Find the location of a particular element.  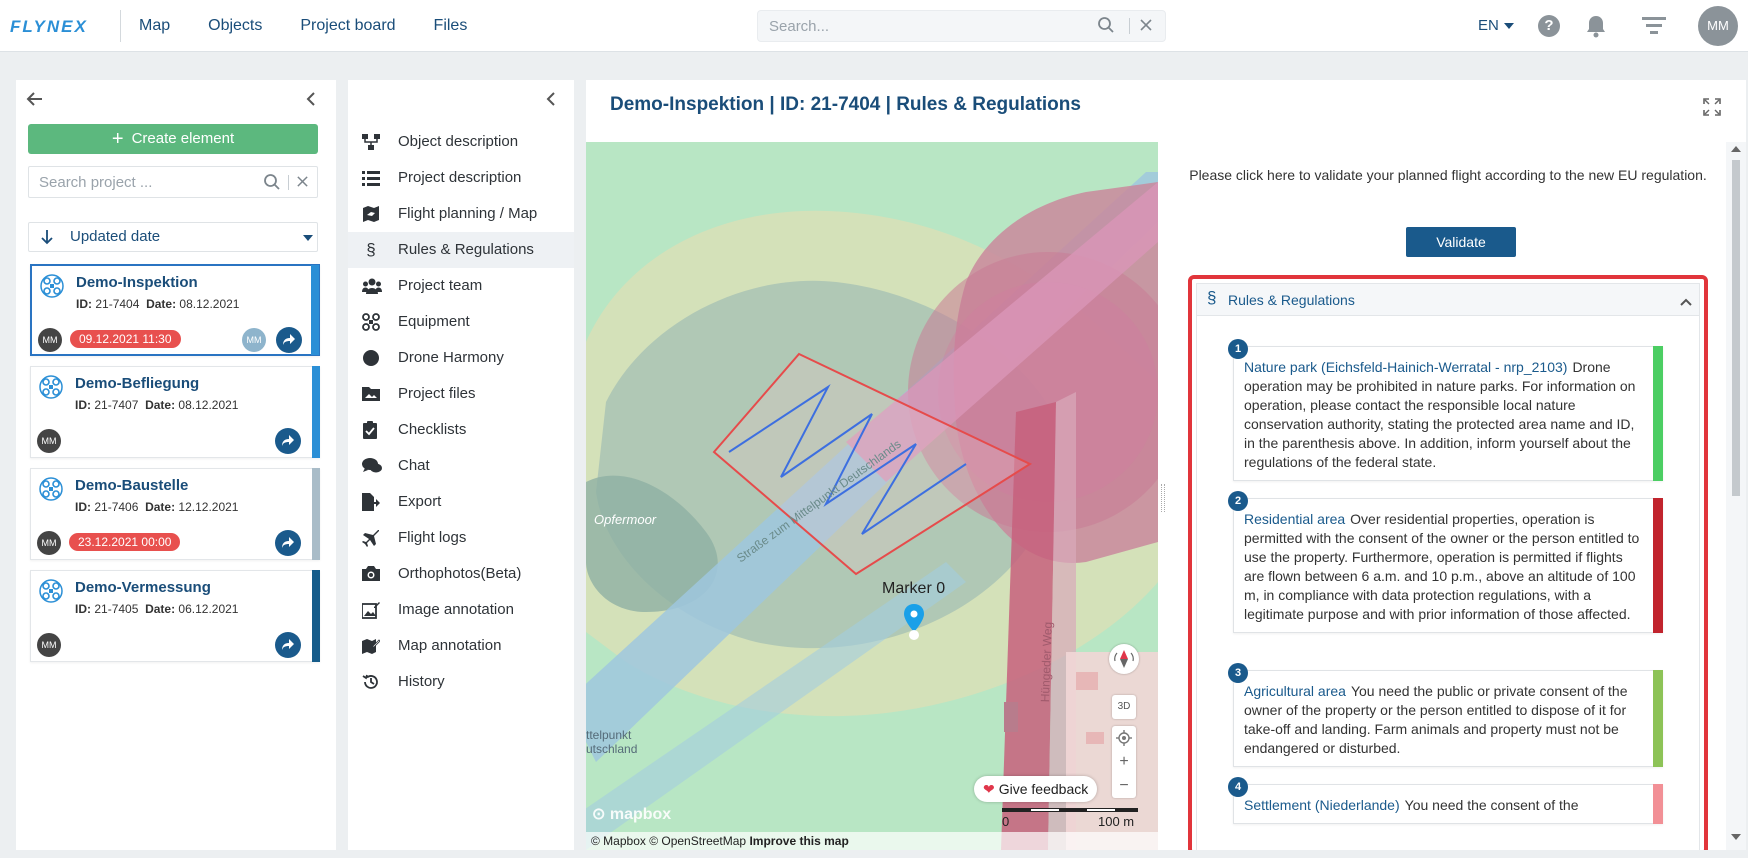

scroll-down-icon is located at coordinates (1736, 837).